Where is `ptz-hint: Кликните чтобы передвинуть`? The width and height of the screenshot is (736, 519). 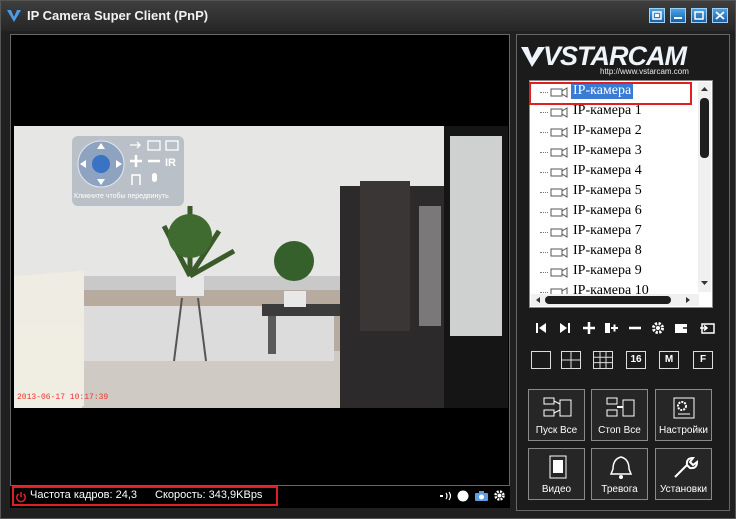 ptz-hint: Кликните чтобы передвинуть is located at coordinates (121, 196).